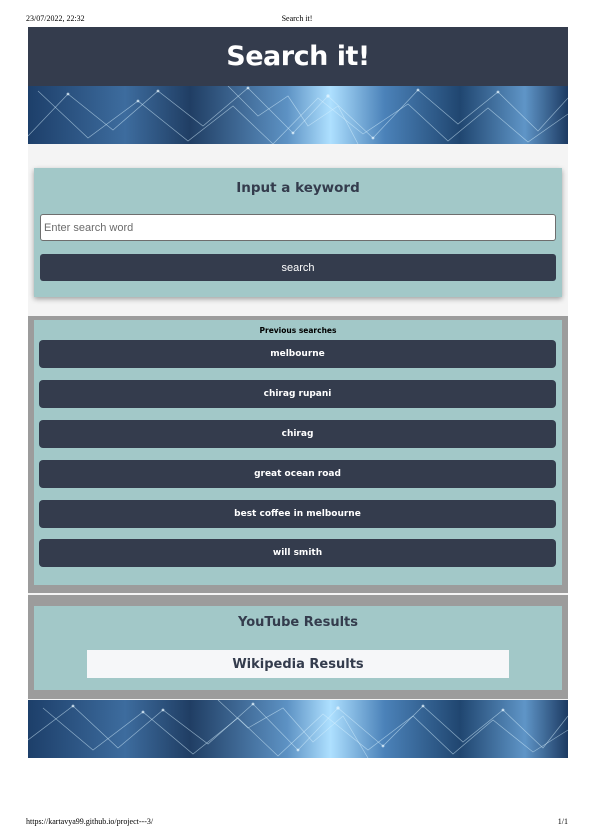  Describe the element at coordinates (297, 474) in the screenshot. I see `history-item-great-ocean-road: great ocean road` at that location.